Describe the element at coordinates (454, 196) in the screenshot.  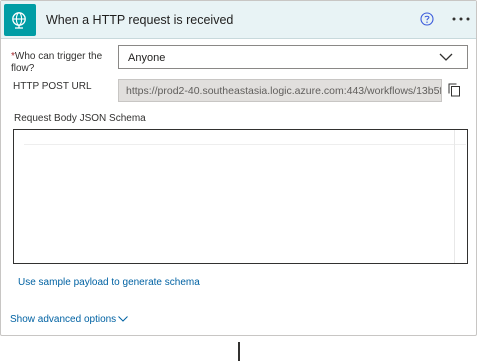
I see `editor-scrollbar-track` at that location.